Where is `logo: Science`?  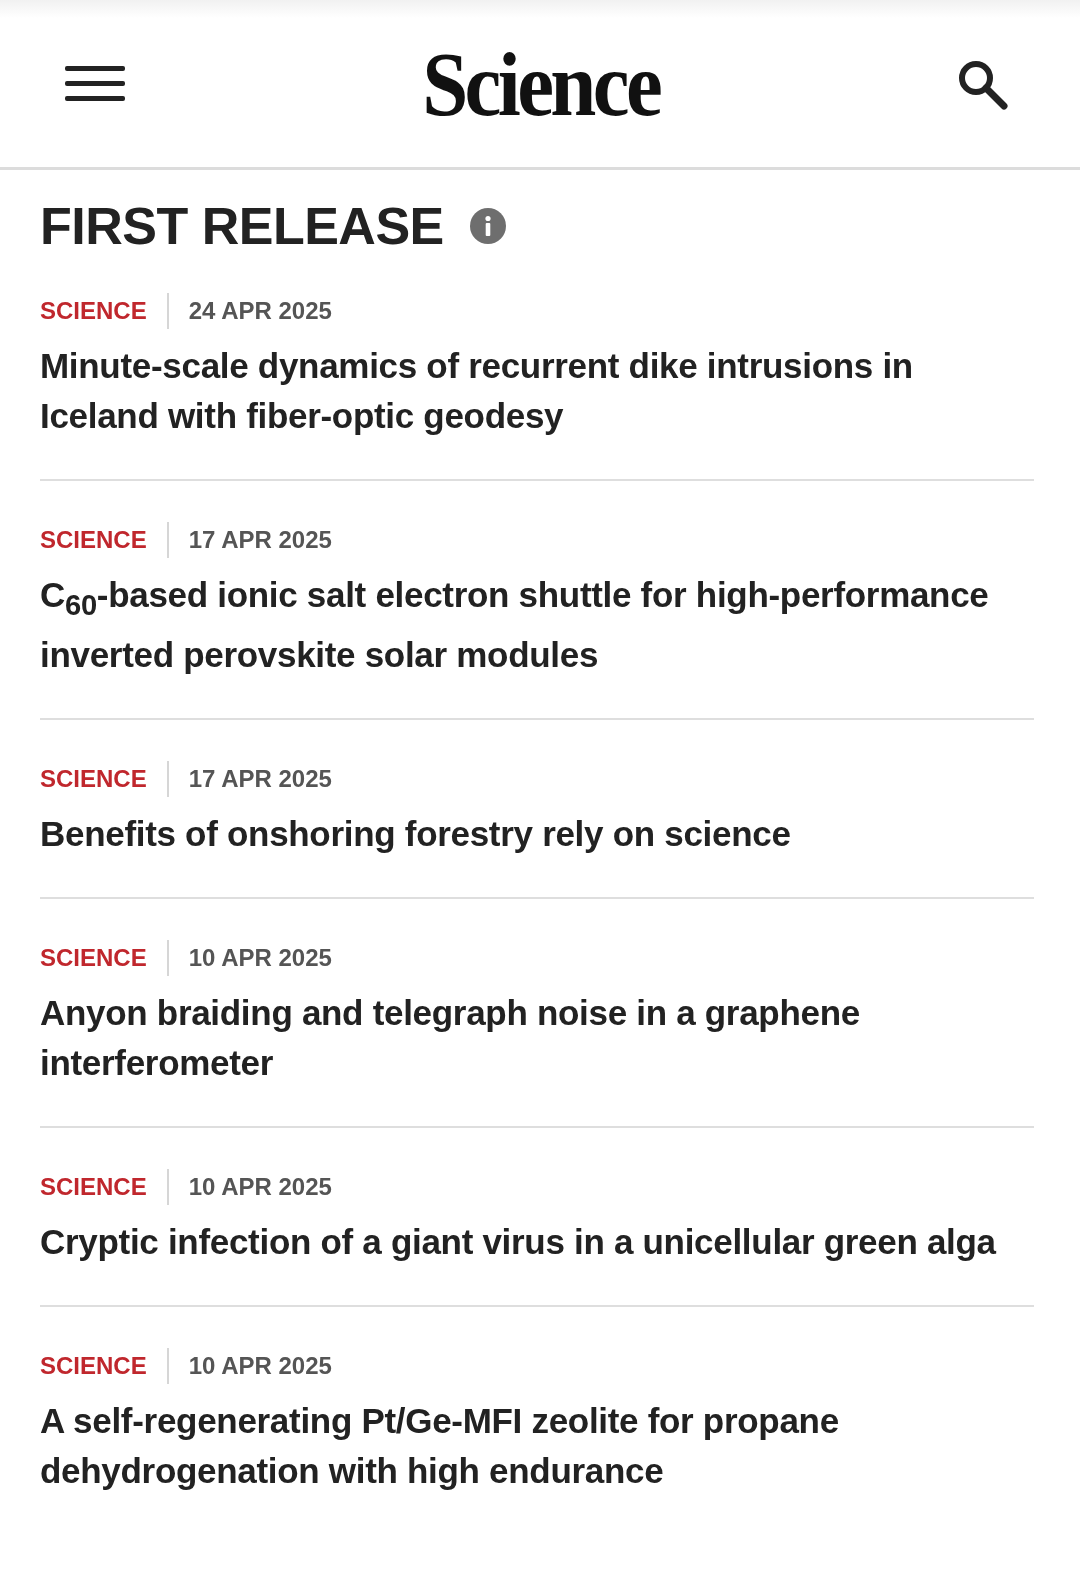 logo: Science is located at coordinates (540, 83).